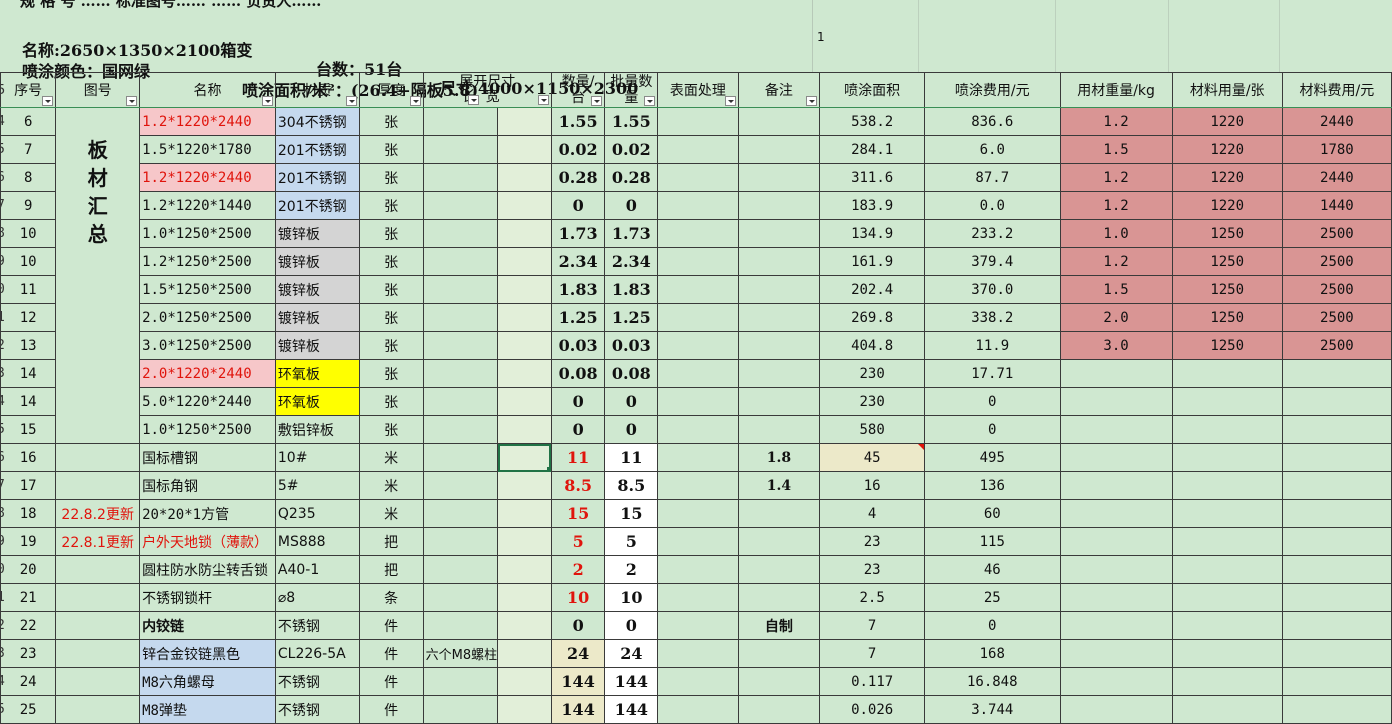 This screenshot has height=724, width=1392. I want to click on row-spray-cost: 60, so click(992, 513).